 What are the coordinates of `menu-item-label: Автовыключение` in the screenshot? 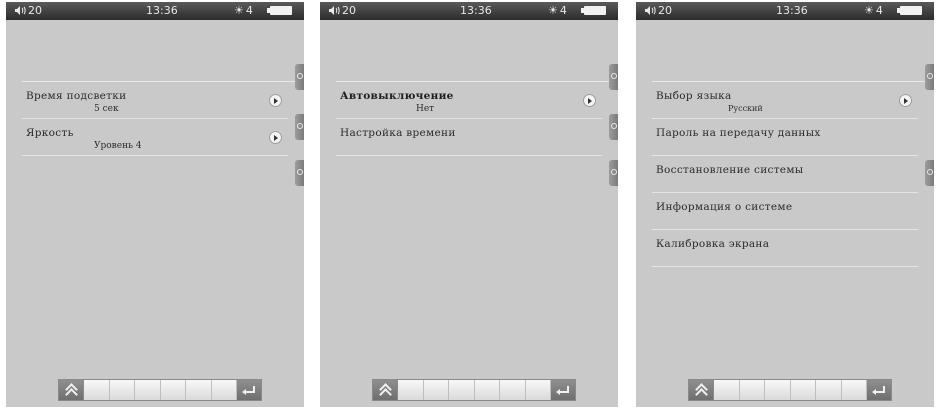 It's located at (397, 96).